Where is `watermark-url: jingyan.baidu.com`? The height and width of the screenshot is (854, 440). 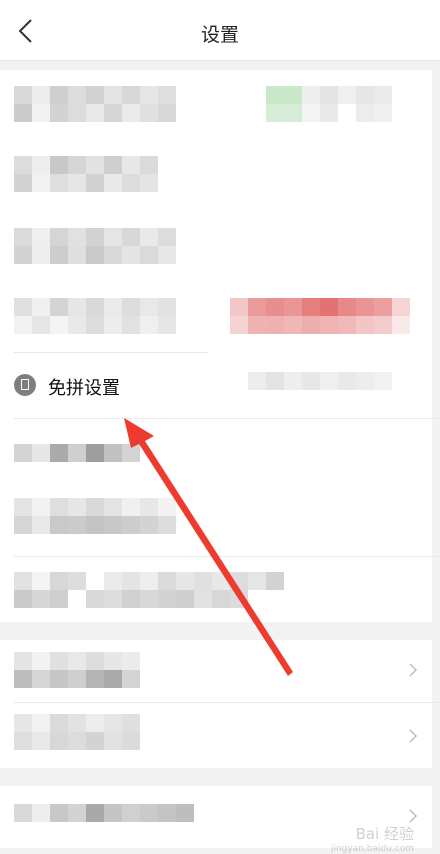
watermark-url: jingyan.baidu.com is located at coordinates (372, 849).